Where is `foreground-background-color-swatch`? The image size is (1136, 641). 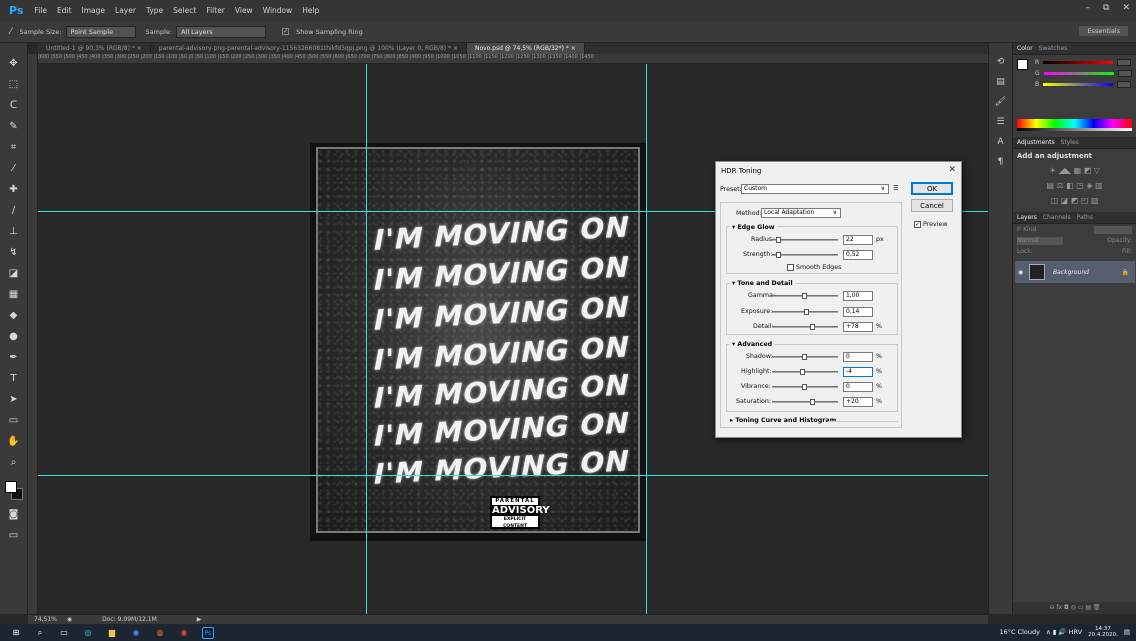 foreground-background-color-swatch is located at coordinates (13, 491).